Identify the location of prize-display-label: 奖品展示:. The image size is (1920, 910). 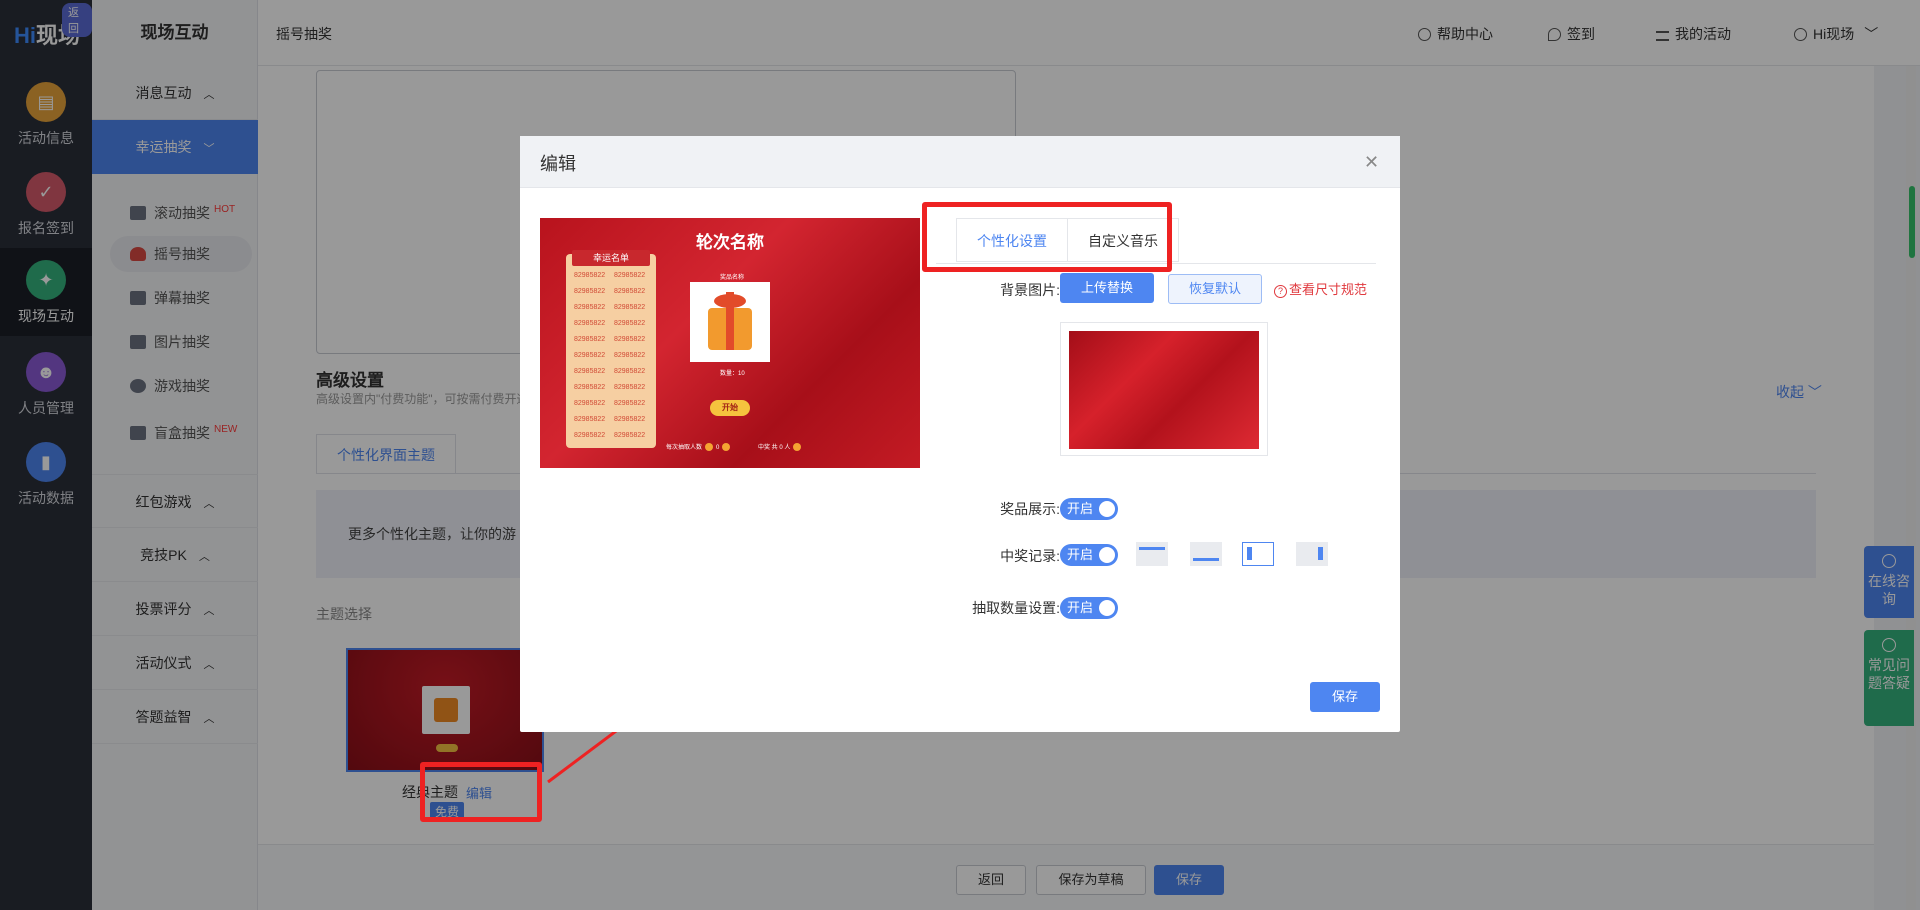
(1030, 509).